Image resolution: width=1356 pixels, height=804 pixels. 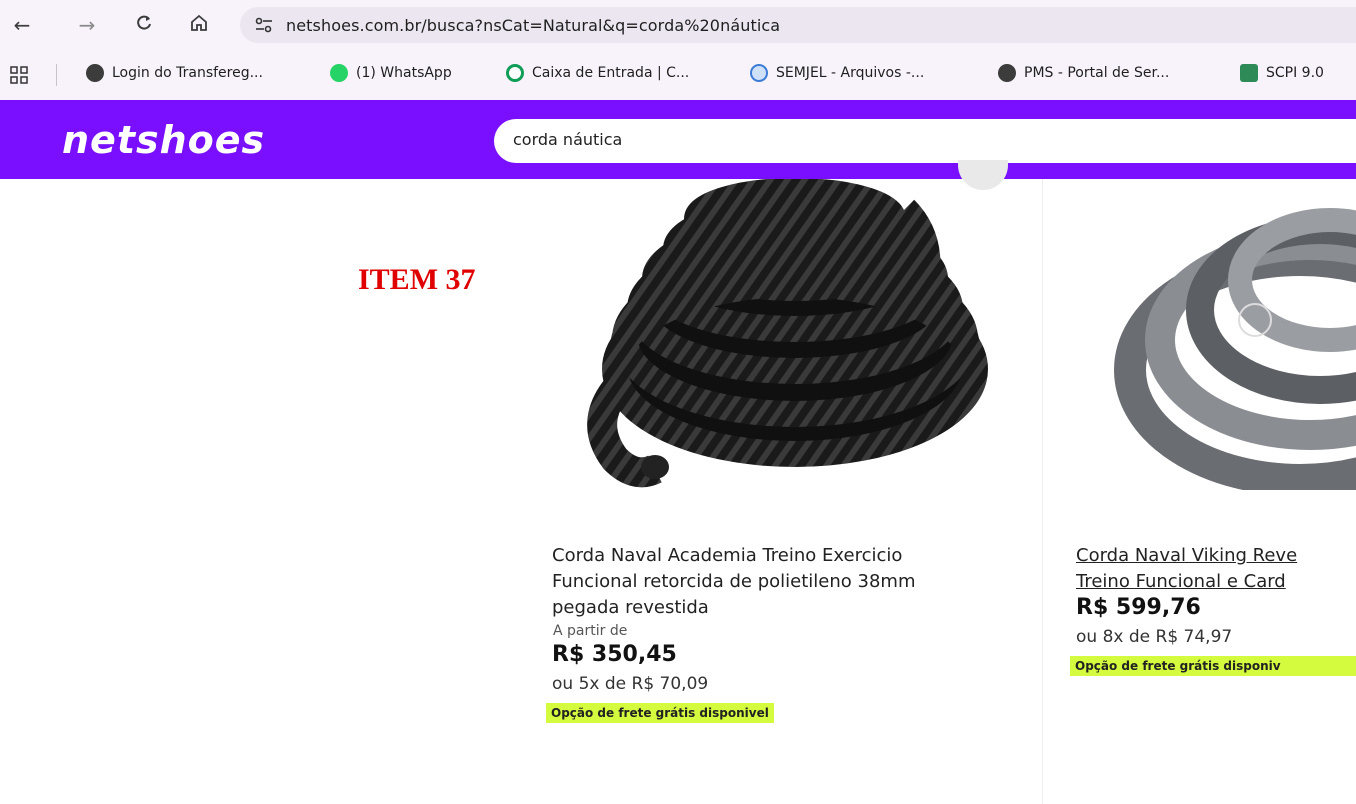 What do you see at coordinates (733, 556) in the screenshot?
I see `product-title-line: Corda Naval Academia Treino Exercicio` at bounding box center [733, 556].